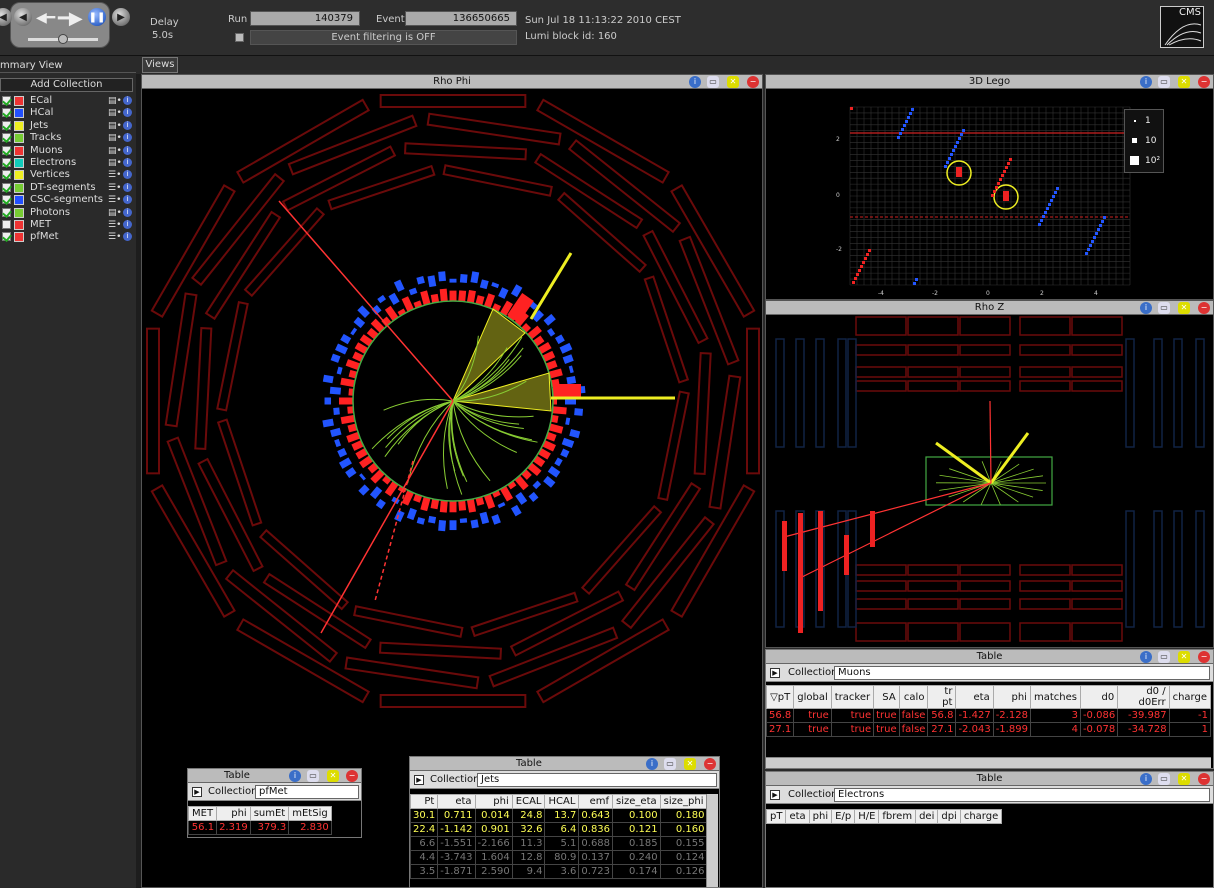 The width and height of the screenshot is (1214, 888). I want to click on collection-item: Muons ▤• i, so click(67, 151).